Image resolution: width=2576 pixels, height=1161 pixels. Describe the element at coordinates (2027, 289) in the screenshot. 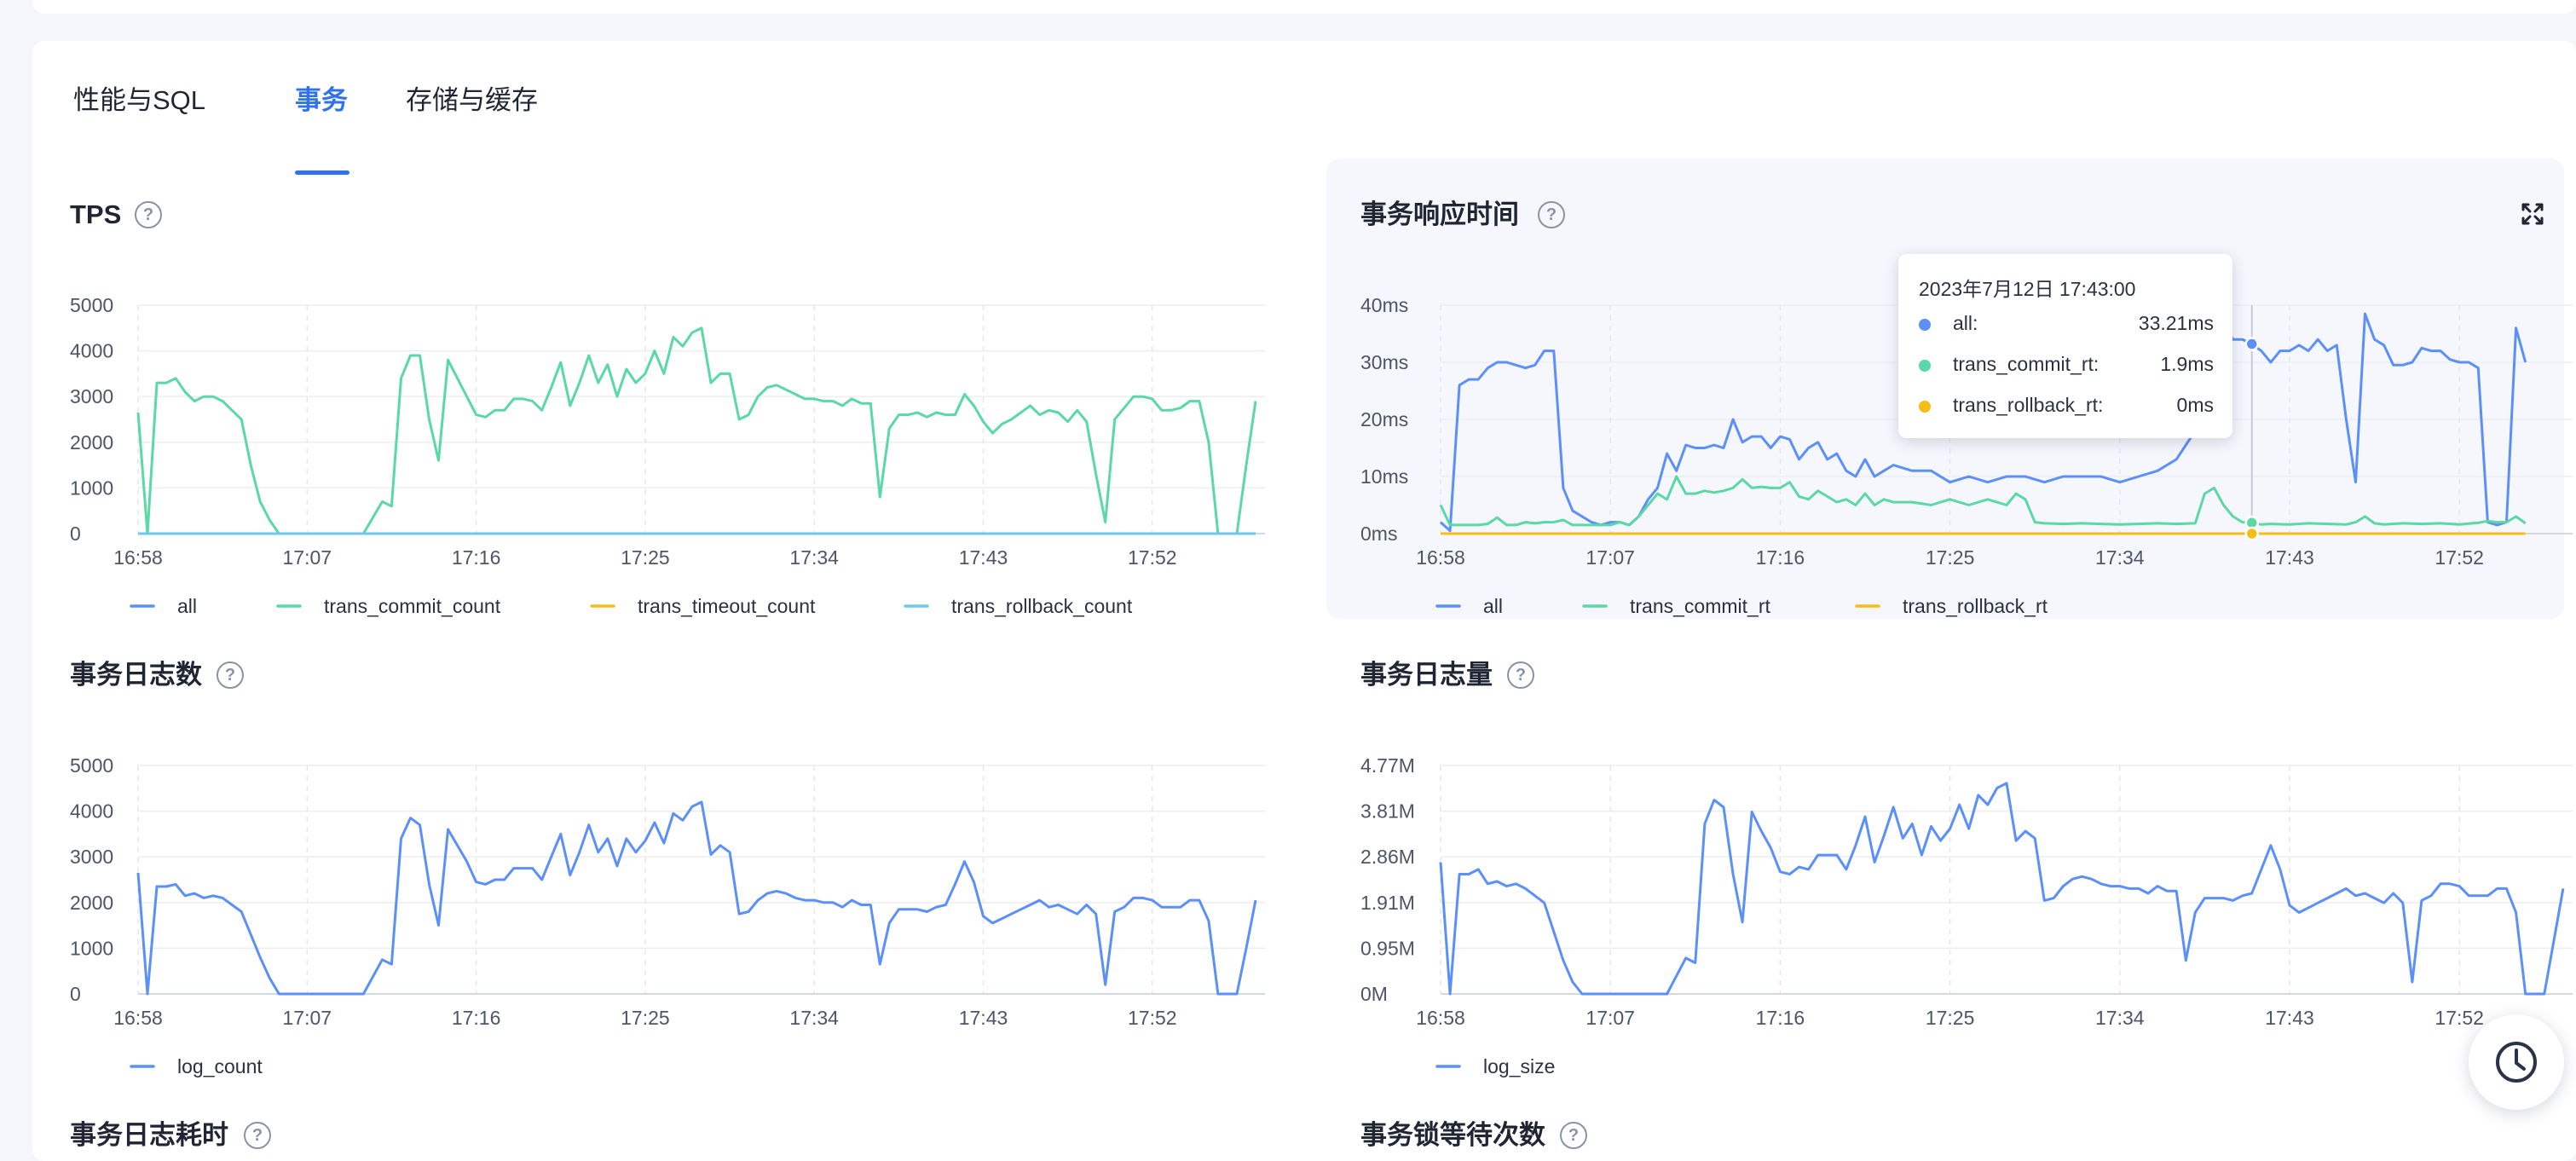

I see `tooltip-title: 2023年7月12日 17:43:00` at that location.